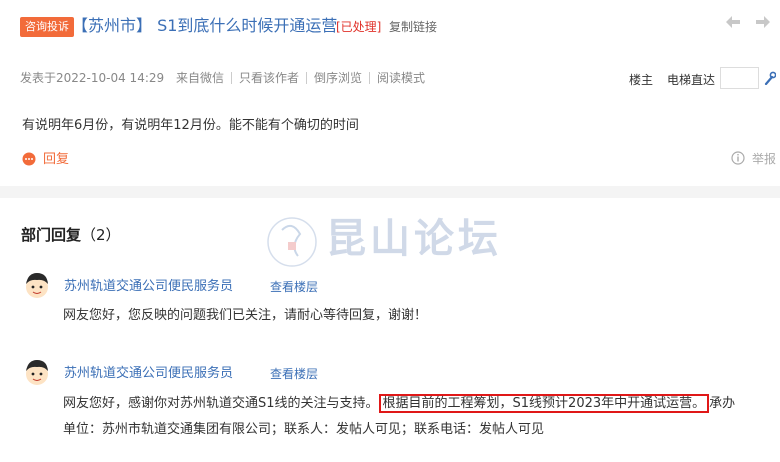 The image size is (780, 462). I want to click on reverse-order-link: 倒序浏览, so click(338, 78).